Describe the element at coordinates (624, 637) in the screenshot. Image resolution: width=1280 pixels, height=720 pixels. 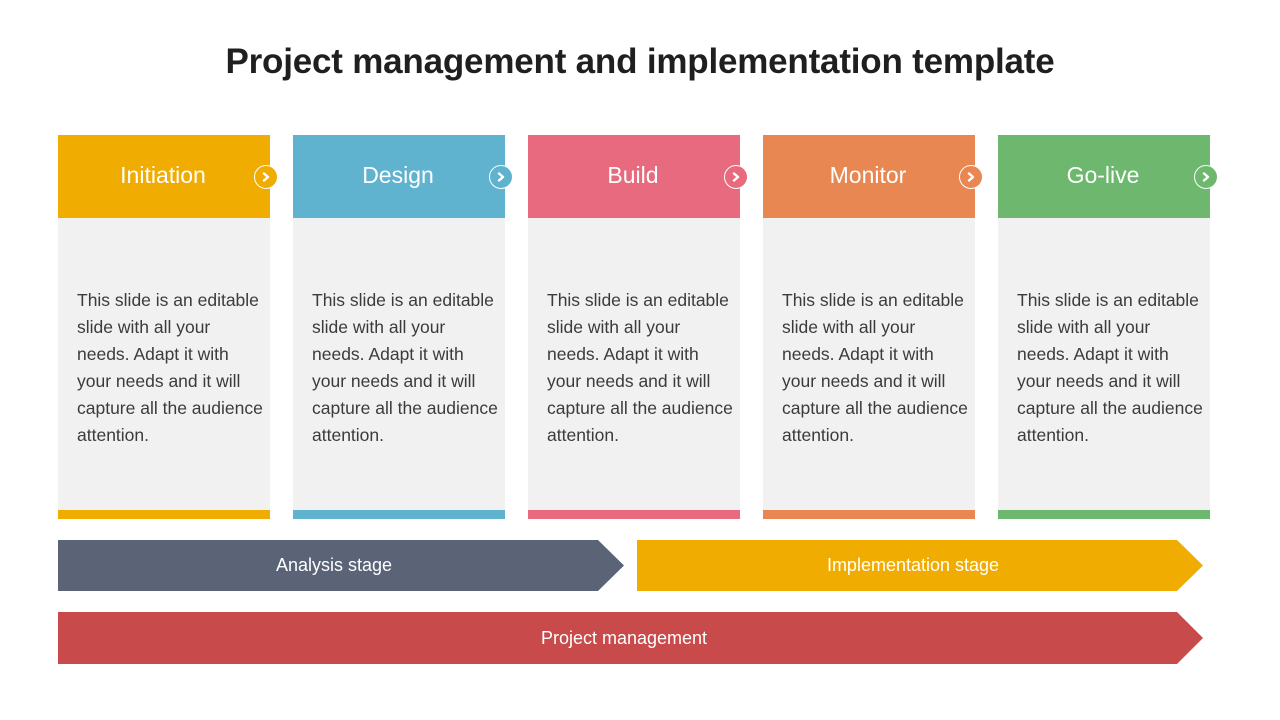
I see `project-management-label: Project management` at that location.